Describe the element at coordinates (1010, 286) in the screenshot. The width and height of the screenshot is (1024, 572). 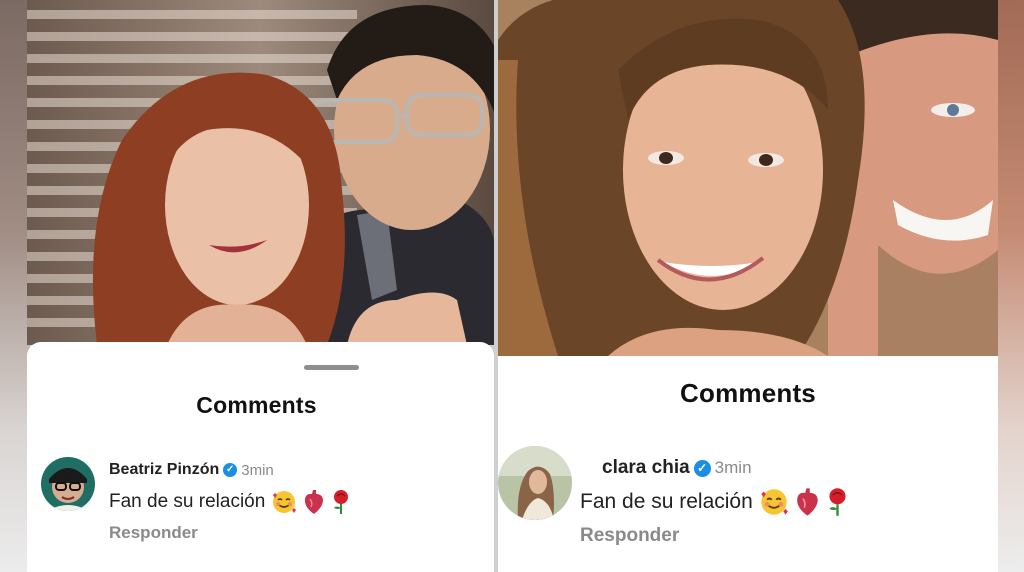
I see `background-blur-right` at that location.